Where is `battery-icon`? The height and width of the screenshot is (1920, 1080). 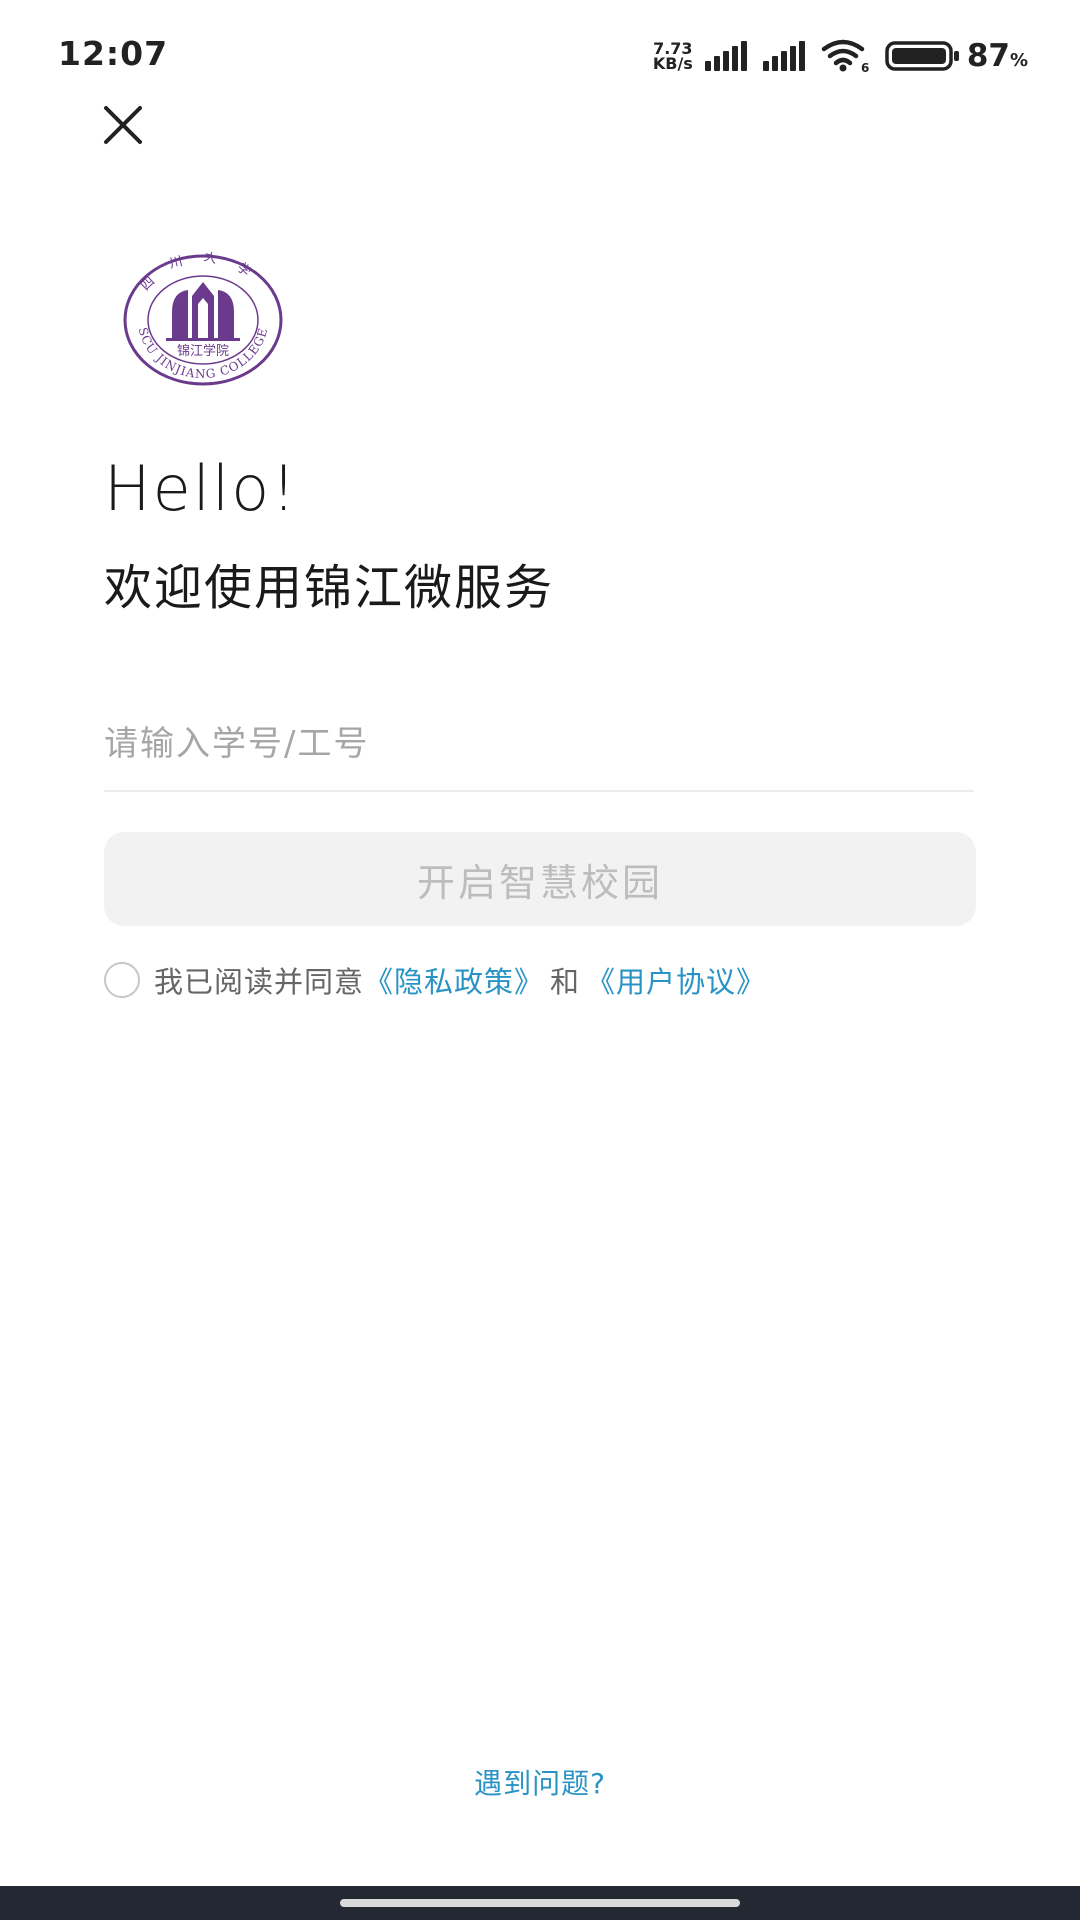
battery-icon is located at coordinates (922, 56).